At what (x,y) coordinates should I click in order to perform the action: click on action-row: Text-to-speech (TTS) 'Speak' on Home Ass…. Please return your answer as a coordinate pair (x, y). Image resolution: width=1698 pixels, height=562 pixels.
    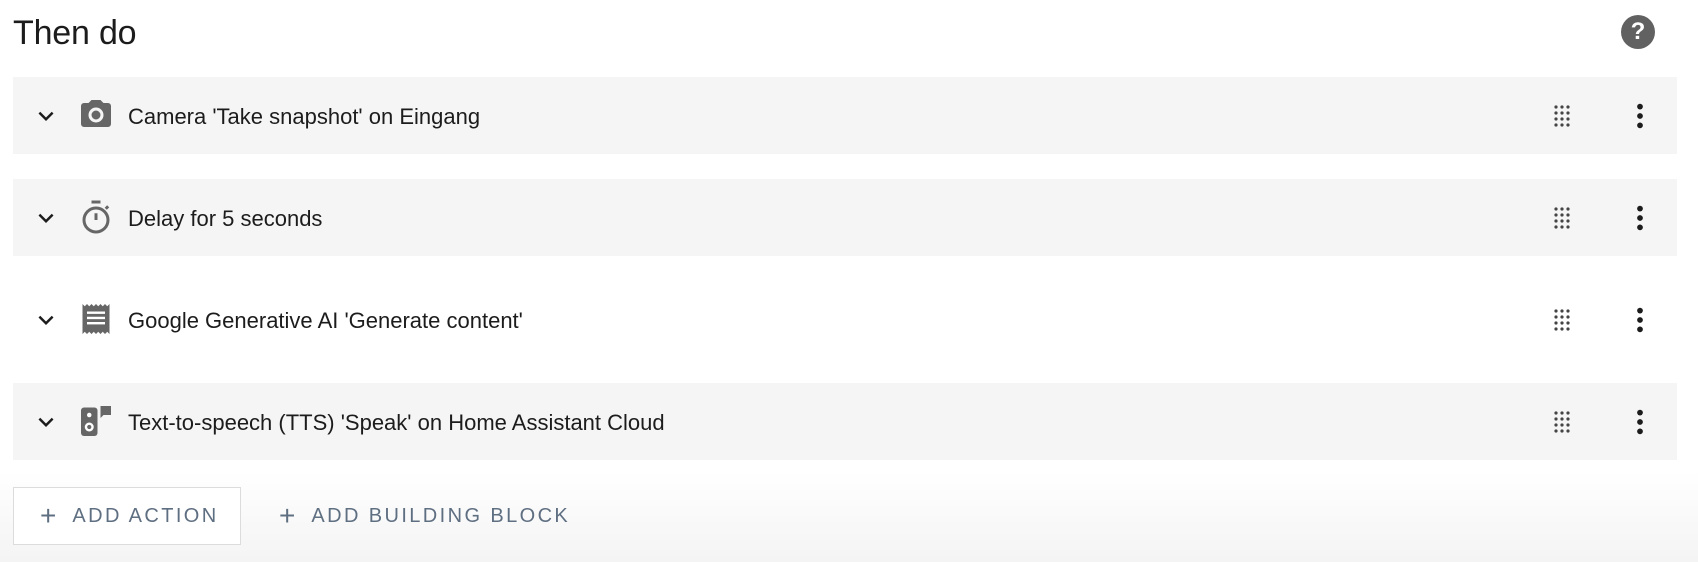
    Looking at the image, I should click on (845, 421).